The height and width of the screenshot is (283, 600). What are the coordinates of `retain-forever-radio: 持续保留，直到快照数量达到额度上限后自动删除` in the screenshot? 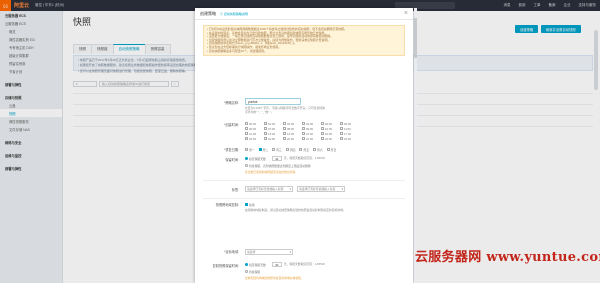 It's located at (278, 166).